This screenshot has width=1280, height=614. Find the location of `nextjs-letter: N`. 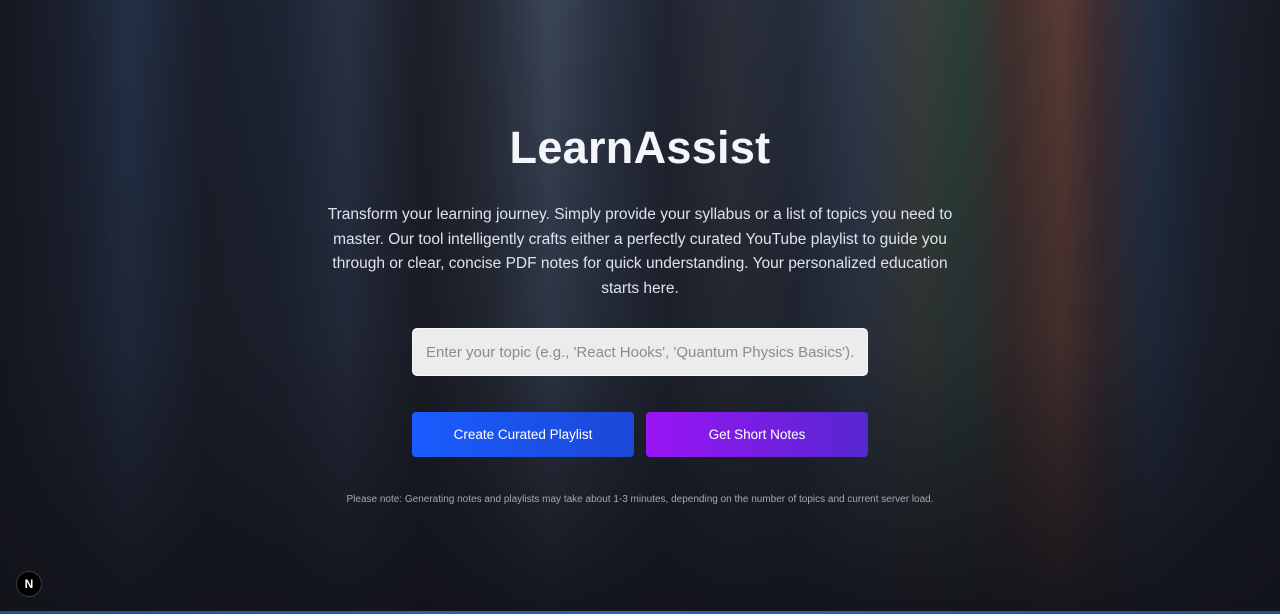

nextjs-letter: N is located at coordinates (29, 584).